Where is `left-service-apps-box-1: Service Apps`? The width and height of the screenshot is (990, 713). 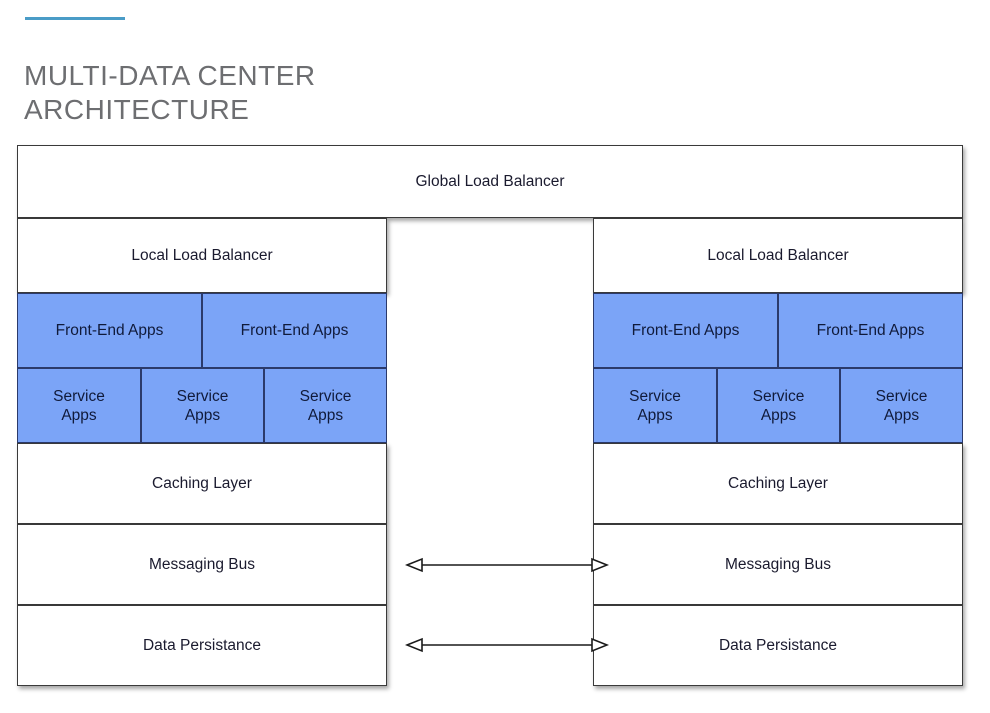 left-service-apps-box-1: Service Apps is located at coordinates (79, 405).